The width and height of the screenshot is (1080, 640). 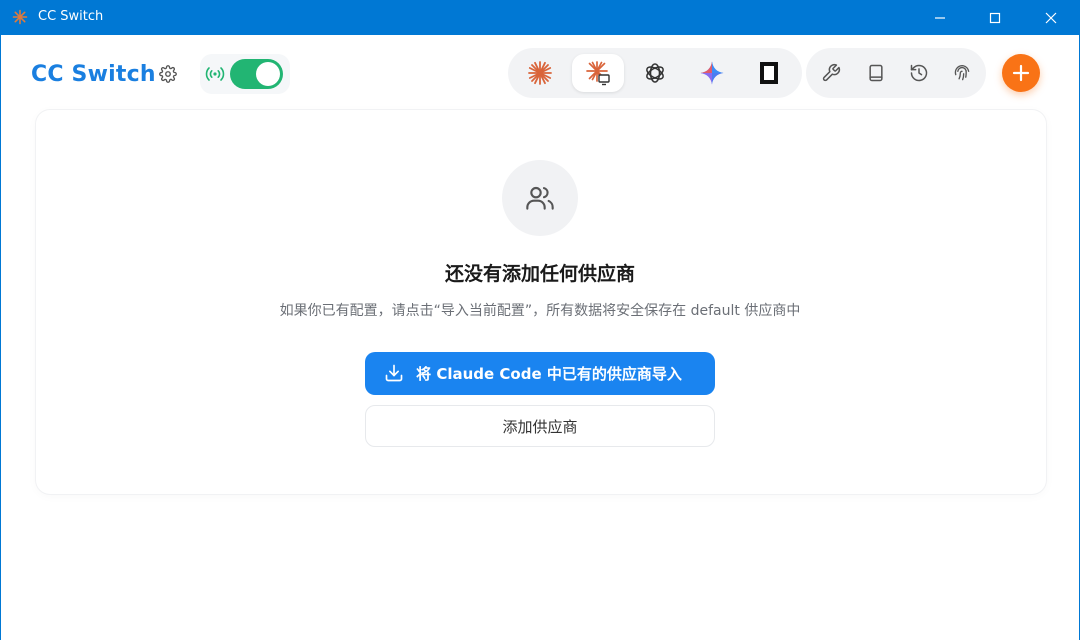 What do you see at coordinates (268, 74) in the screenshot?
I see `toggle-knob` at bounding box center [268, 74].